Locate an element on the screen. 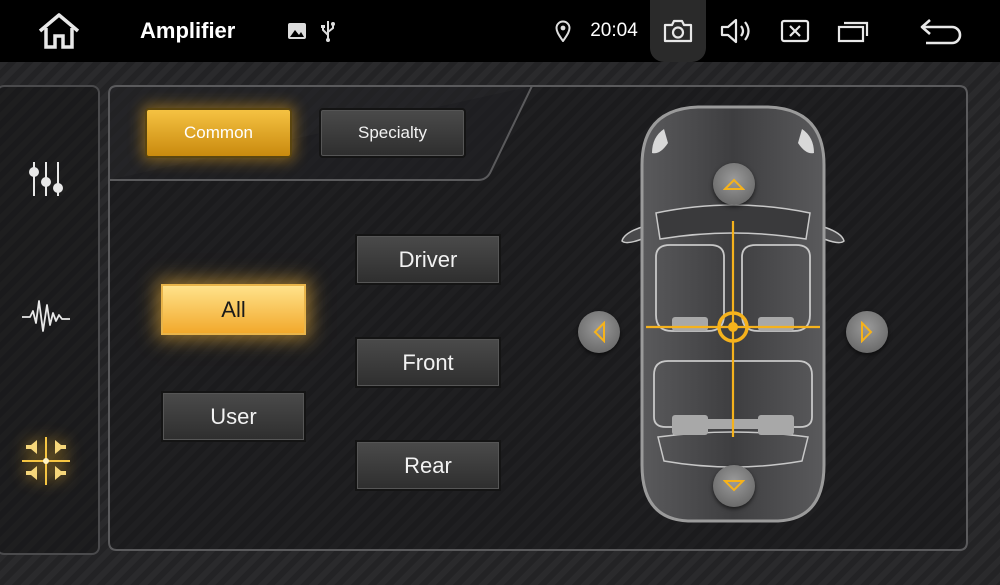 The height and width of the screenshot is (585, 1000). arrow-left-icon is located at coordinates (599, 332).